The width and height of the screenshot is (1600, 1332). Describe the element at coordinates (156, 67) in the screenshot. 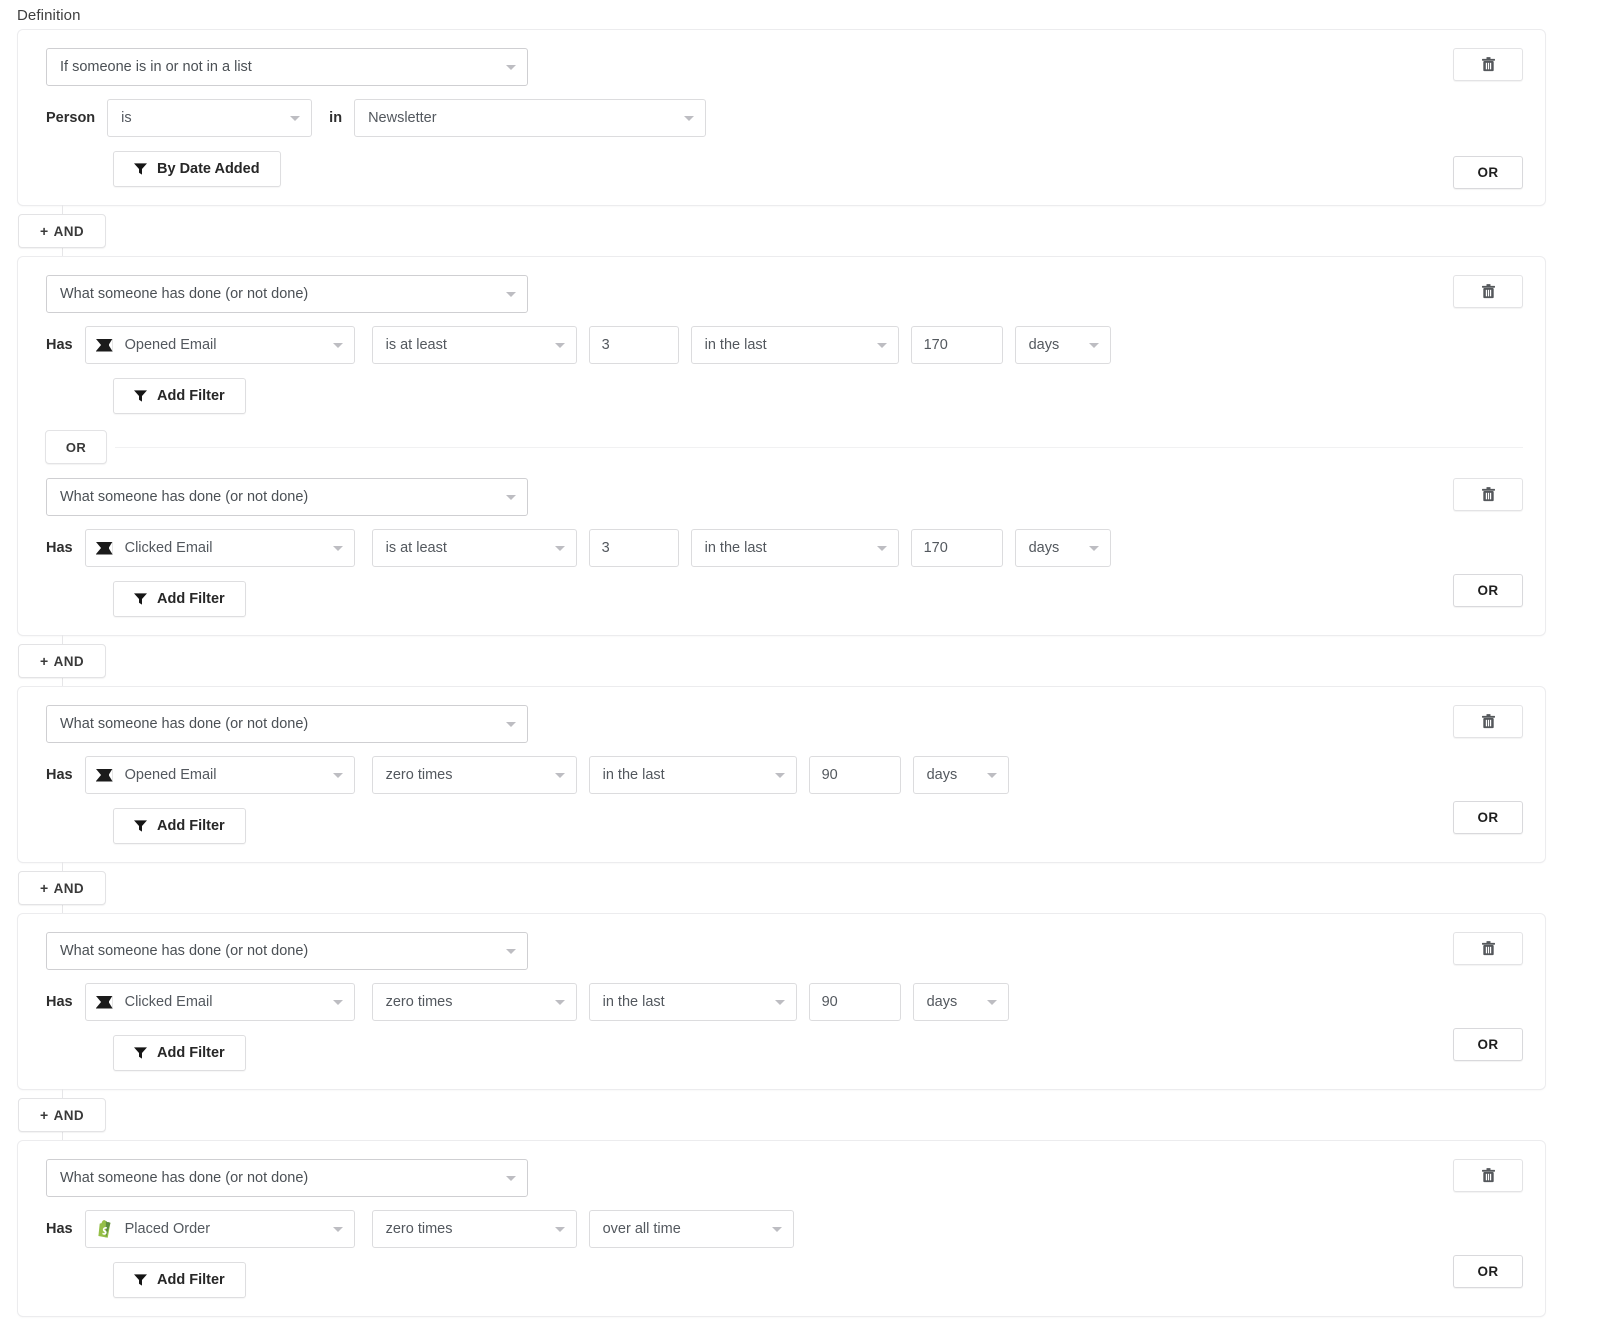

I see `condition-type-value: If someone is in or not in a list` at that location.